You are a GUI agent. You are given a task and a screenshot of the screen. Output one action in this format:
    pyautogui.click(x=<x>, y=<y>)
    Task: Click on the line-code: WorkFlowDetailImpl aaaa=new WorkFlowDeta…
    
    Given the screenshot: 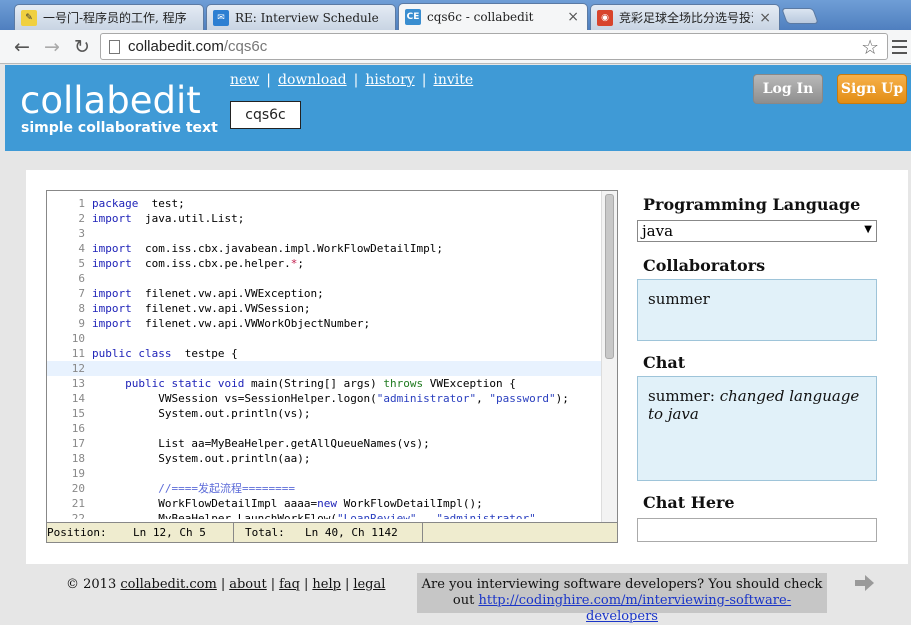 What is the action you would take?
    pyautogui.click(x=287, y=503)
    